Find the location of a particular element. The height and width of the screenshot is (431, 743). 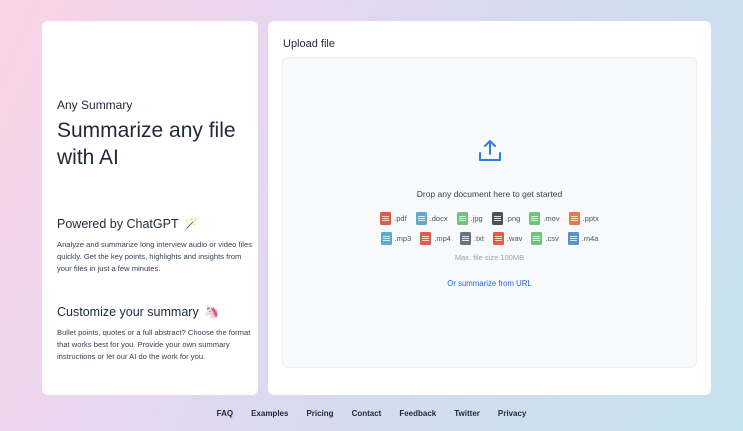

file-type-label: .txt is located at coordinates (478, 238).